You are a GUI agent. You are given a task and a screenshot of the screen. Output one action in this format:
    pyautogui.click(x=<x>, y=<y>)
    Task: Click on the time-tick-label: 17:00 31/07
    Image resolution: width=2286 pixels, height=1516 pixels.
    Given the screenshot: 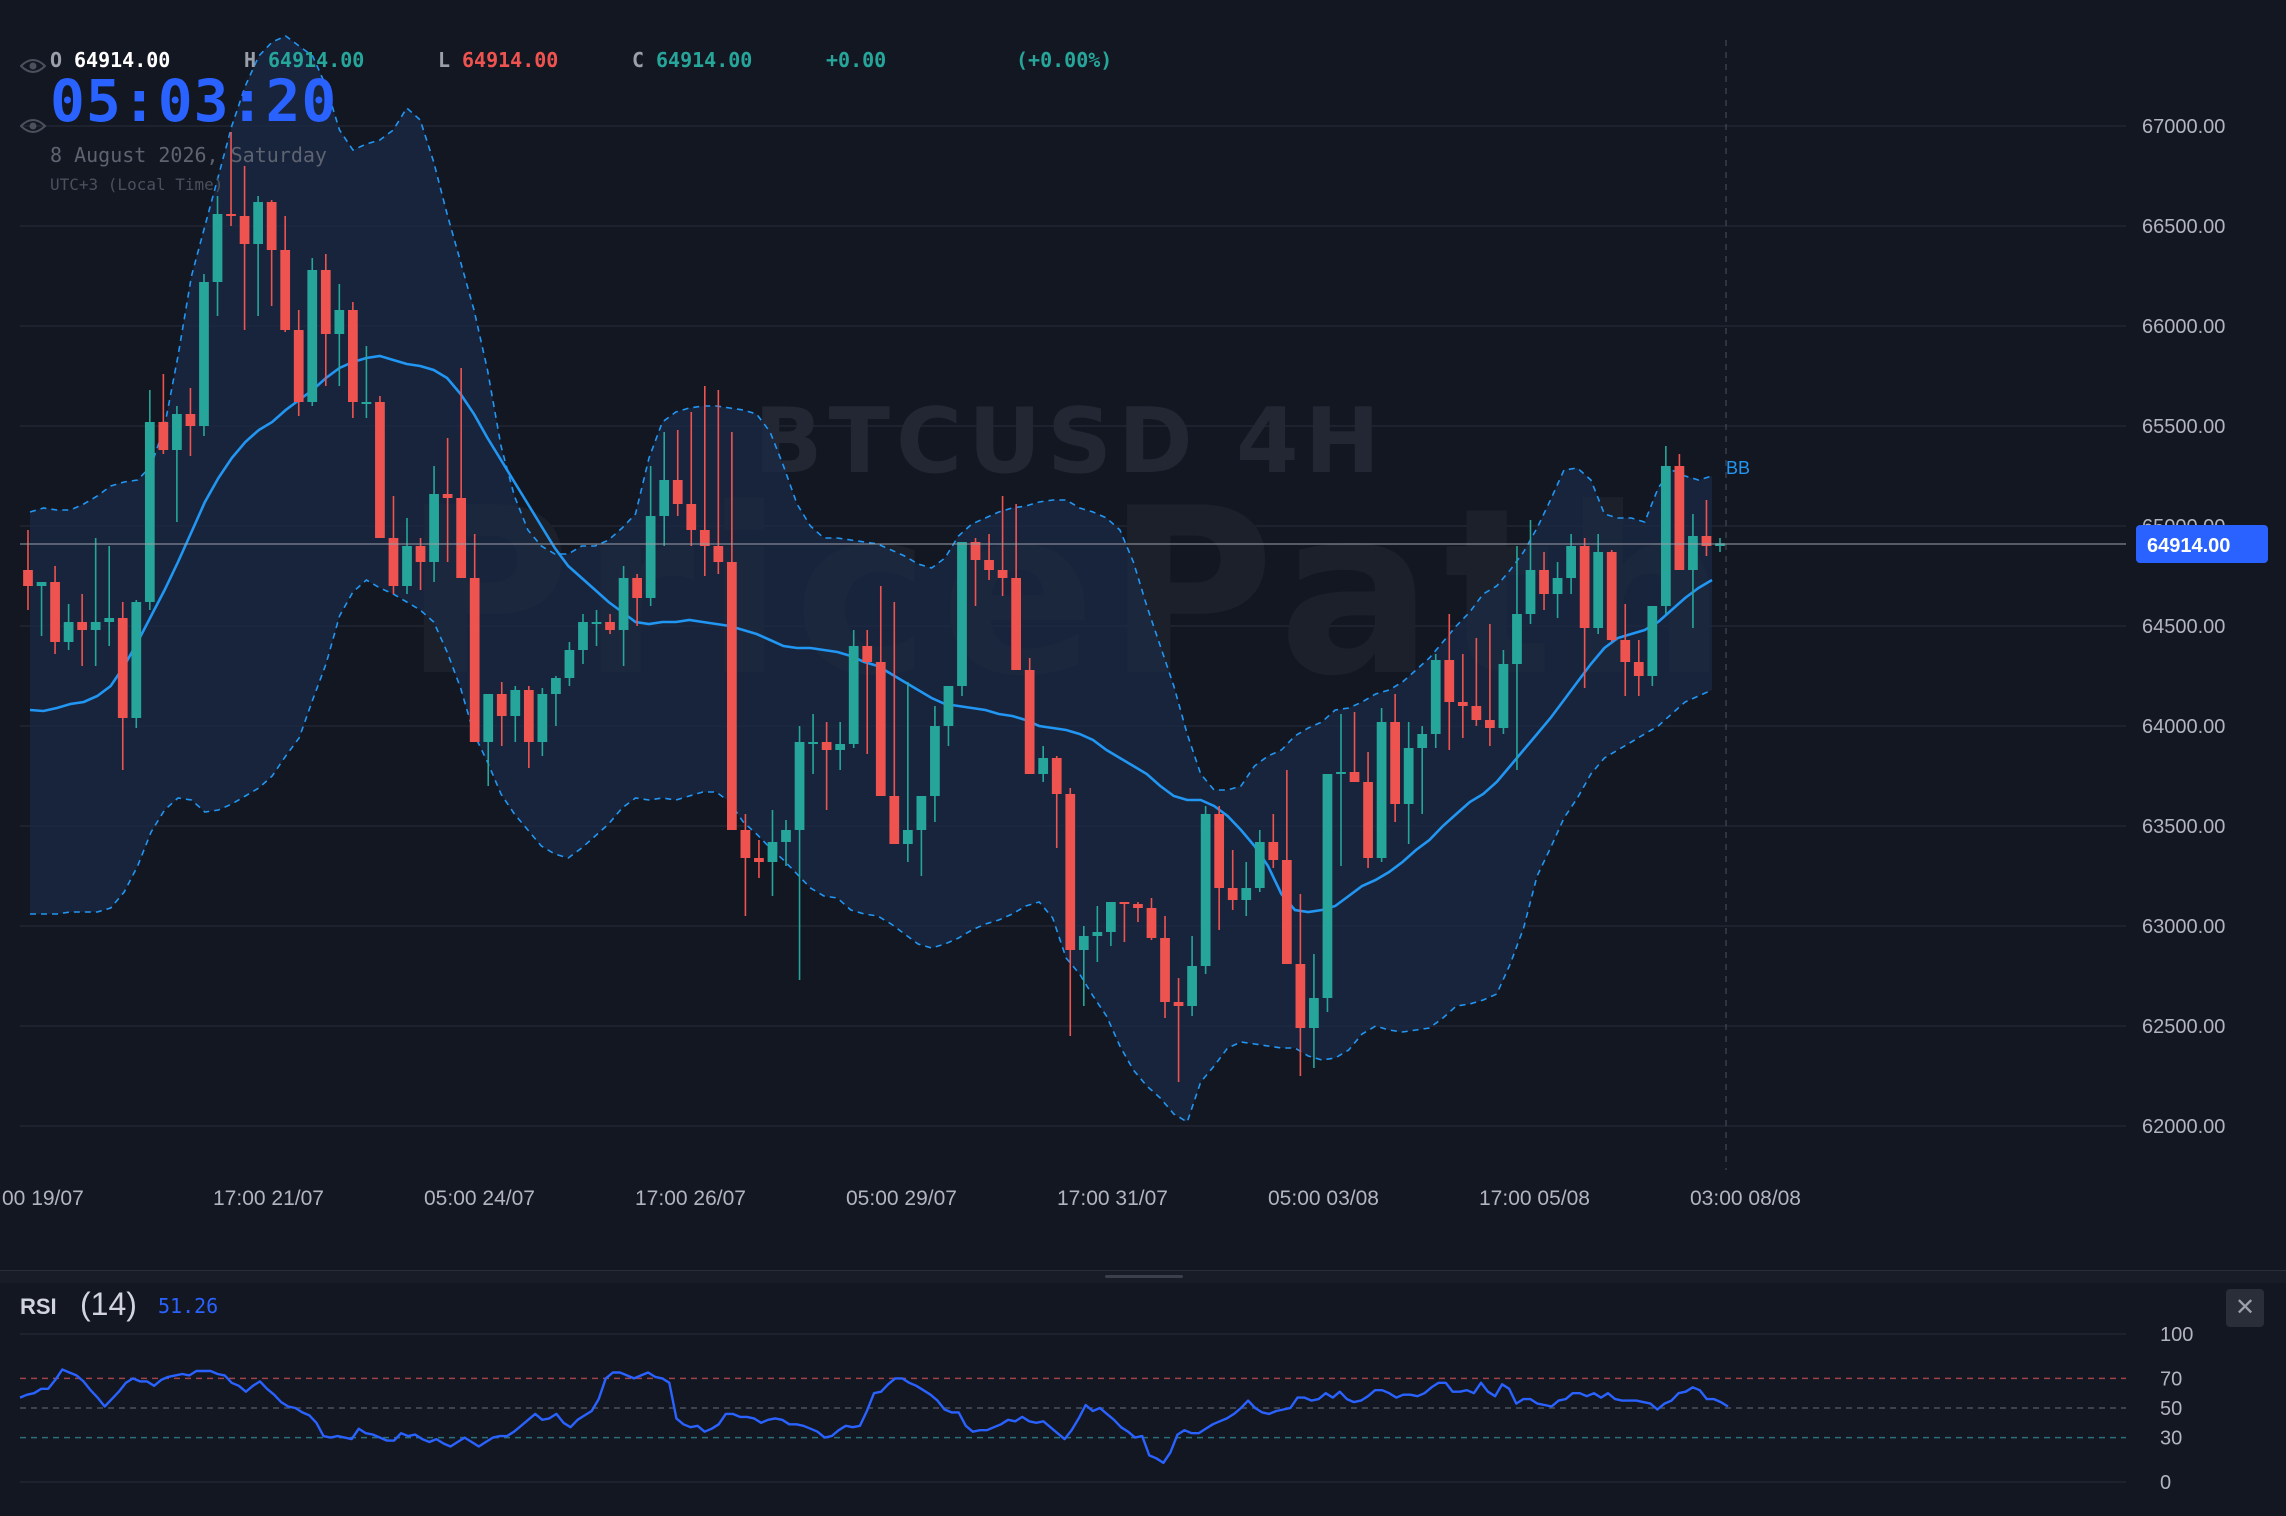 What is the action you would take?
    pyautogui.click(x=1112, y=1198)
    